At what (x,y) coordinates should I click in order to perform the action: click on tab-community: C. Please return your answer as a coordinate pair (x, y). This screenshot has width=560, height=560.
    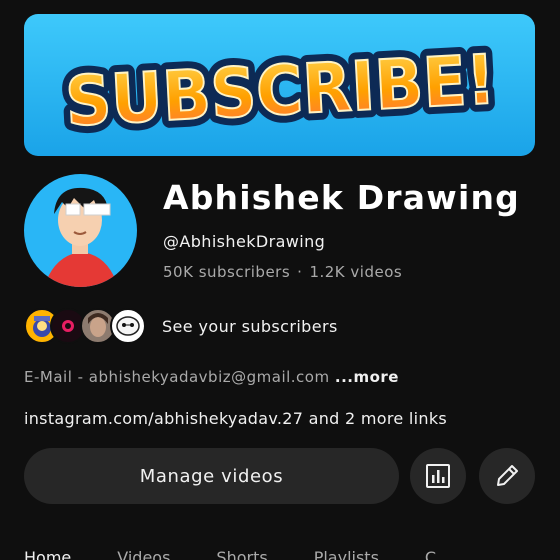
    Looking at the image, I should click on (430, 554).